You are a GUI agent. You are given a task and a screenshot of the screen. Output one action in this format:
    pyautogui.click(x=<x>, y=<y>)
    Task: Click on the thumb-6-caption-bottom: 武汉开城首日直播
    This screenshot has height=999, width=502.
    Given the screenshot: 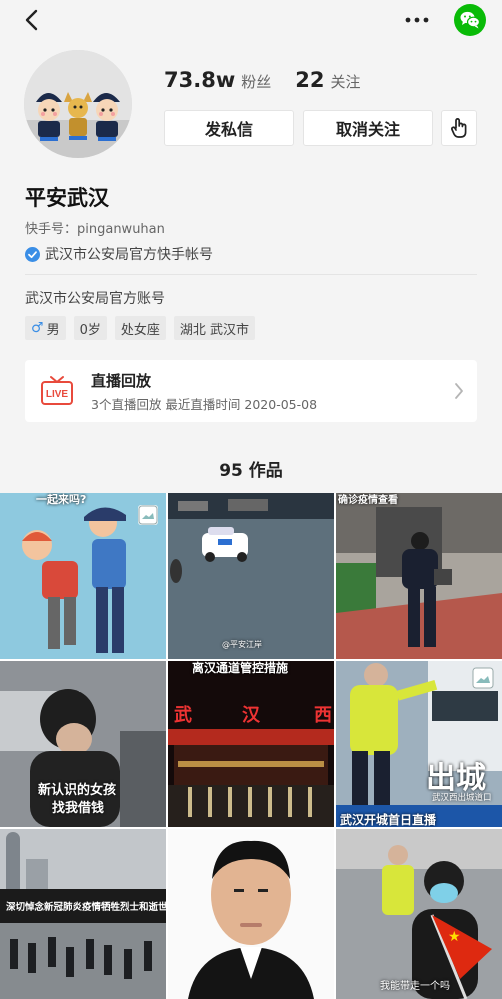 What is the action you would take?
    pyautogui.click(x=388, y=820)
    